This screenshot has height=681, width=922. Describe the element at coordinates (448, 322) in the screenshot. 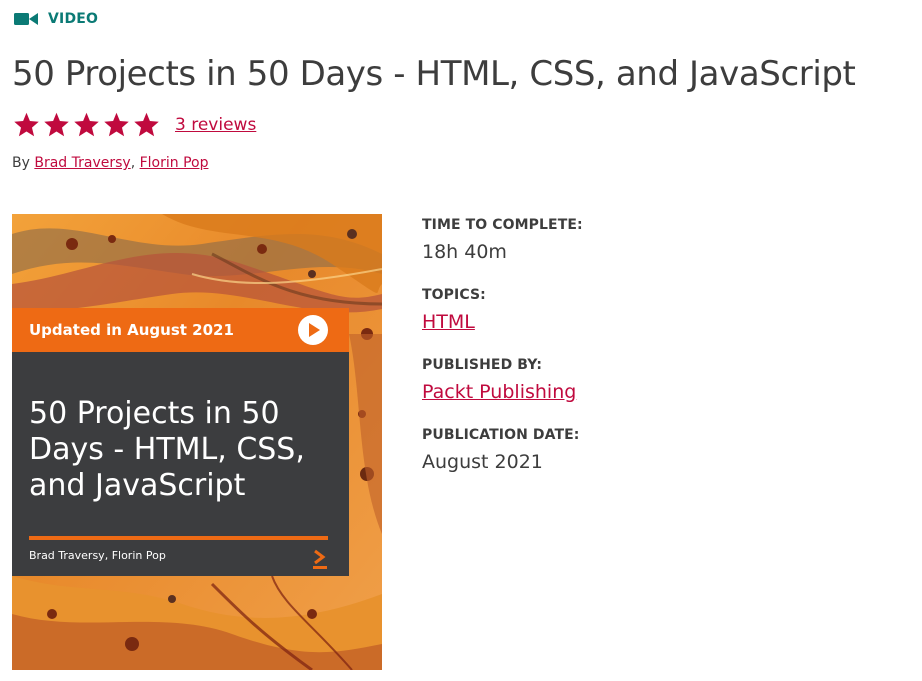

I see `topic-link-html: HTML` at that location.